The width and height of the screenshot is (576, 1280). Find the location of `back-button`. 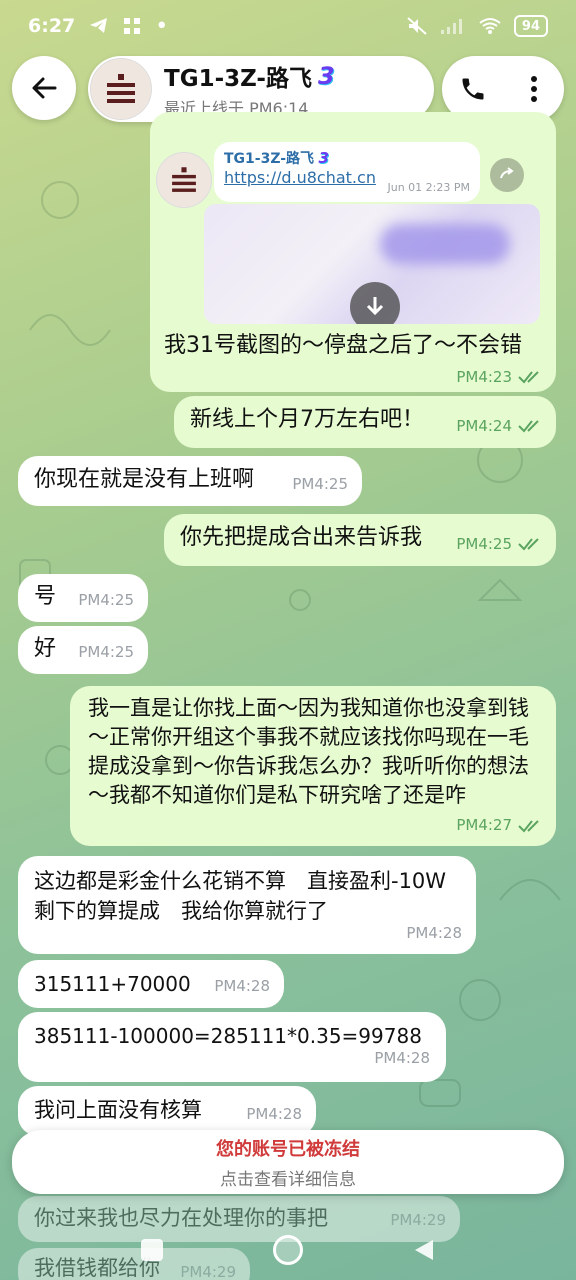

back-button is located at coordinates (44, 88).